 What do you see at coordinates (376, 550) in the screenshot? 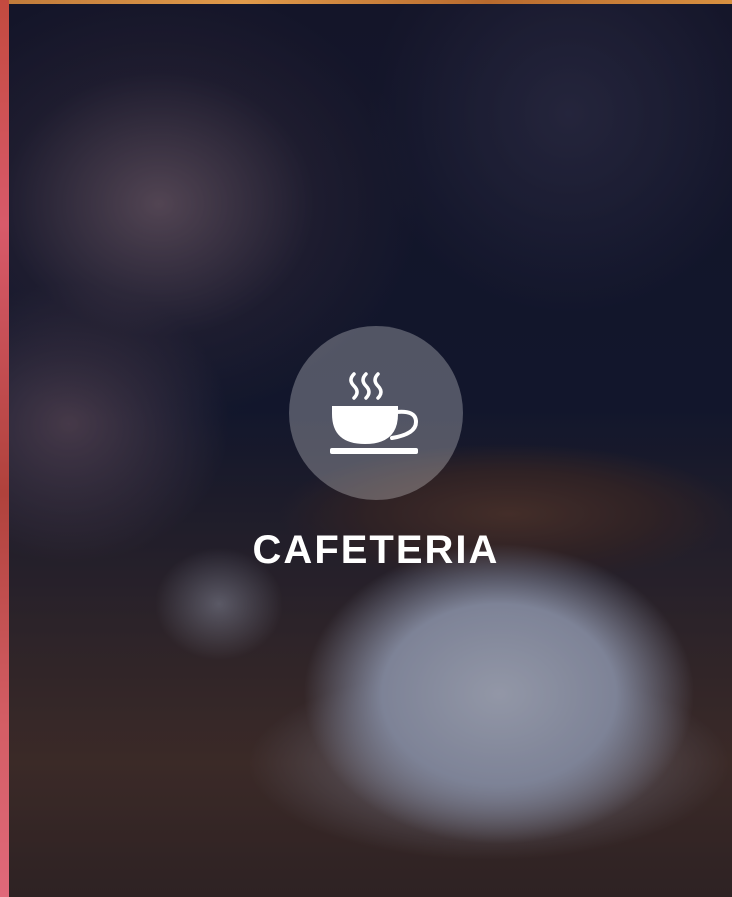
I see `tile-title: CAFETERIA` at bounding box center [376, 550].